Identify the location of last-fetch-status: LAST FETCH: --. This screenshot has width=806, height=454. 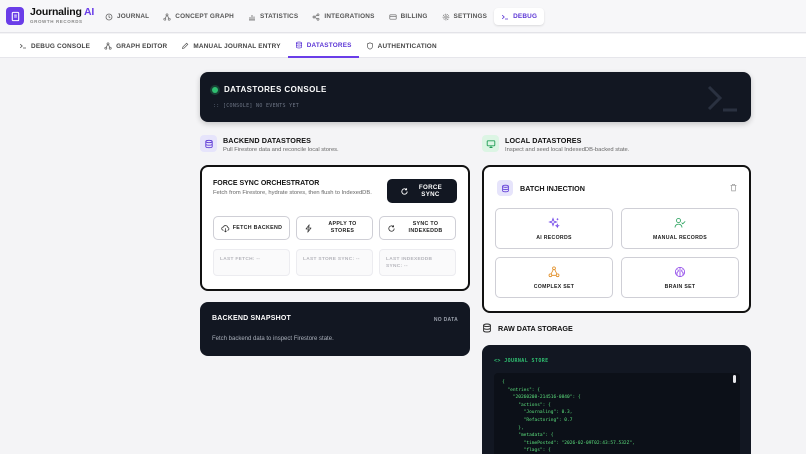
(251, 262).